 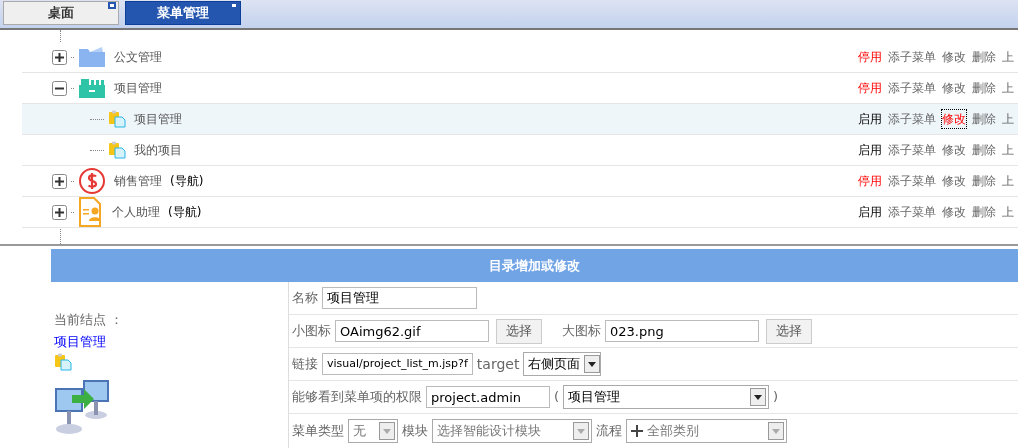 I want to click on tree-item-label: 我的项目, so click(x=158, y=150).